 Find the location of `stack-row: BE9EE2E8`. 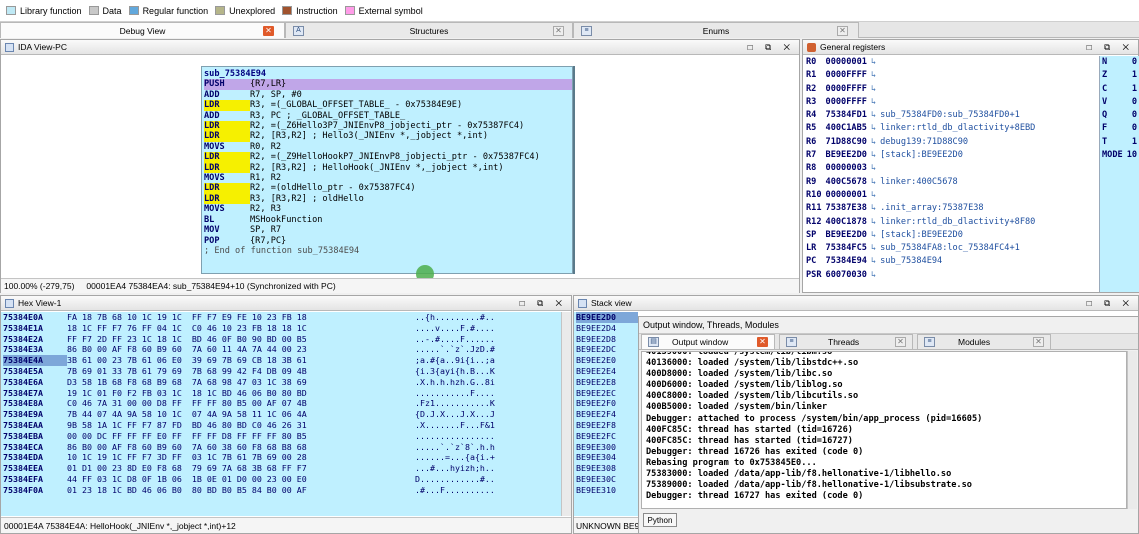

stack-row: BE9EE2E8 is located at coordinates (607, 382).